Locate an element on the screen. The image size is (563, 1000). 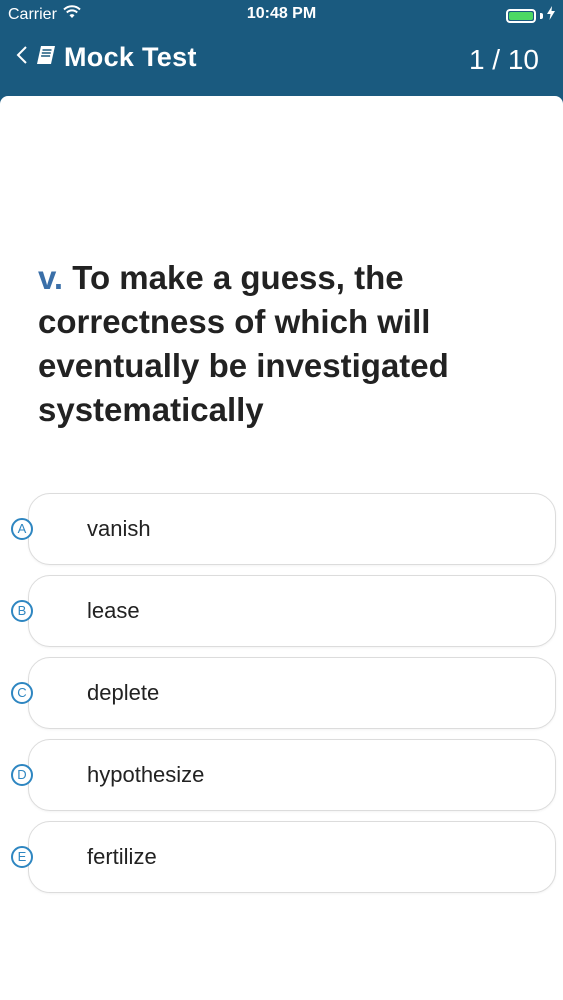
option-letter-badge: E is located at coordinates (22, 857).